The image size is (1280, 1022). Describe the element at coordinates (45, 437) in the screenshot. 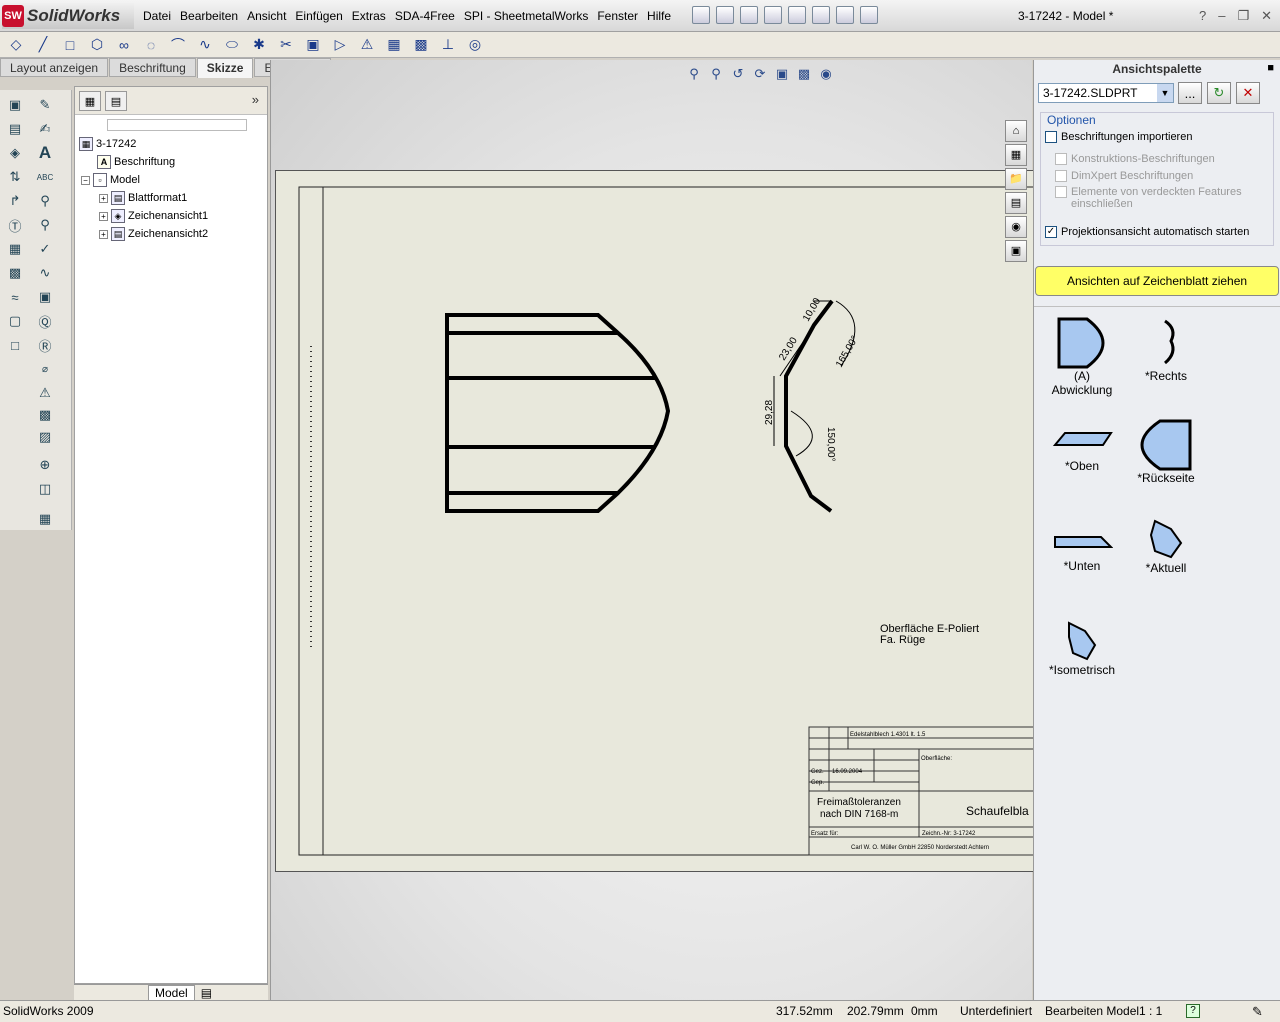

I see `block-icon: ▨` at that location.